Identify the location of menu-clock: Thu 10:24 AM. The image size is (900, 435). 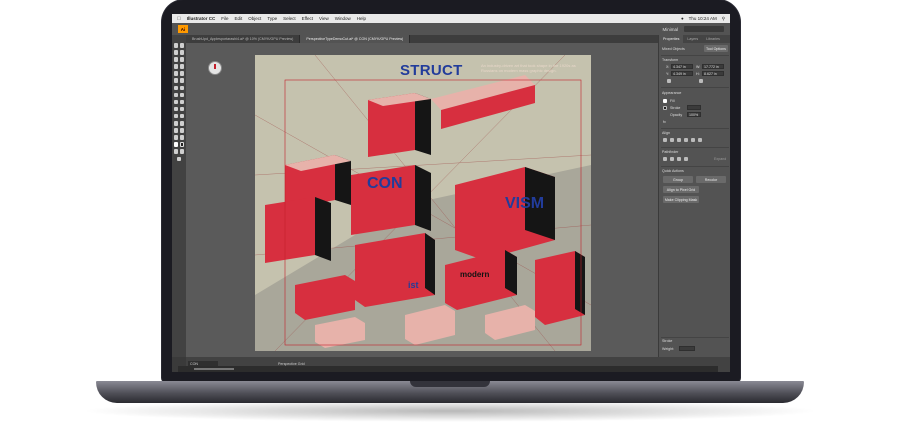
(703, 19).